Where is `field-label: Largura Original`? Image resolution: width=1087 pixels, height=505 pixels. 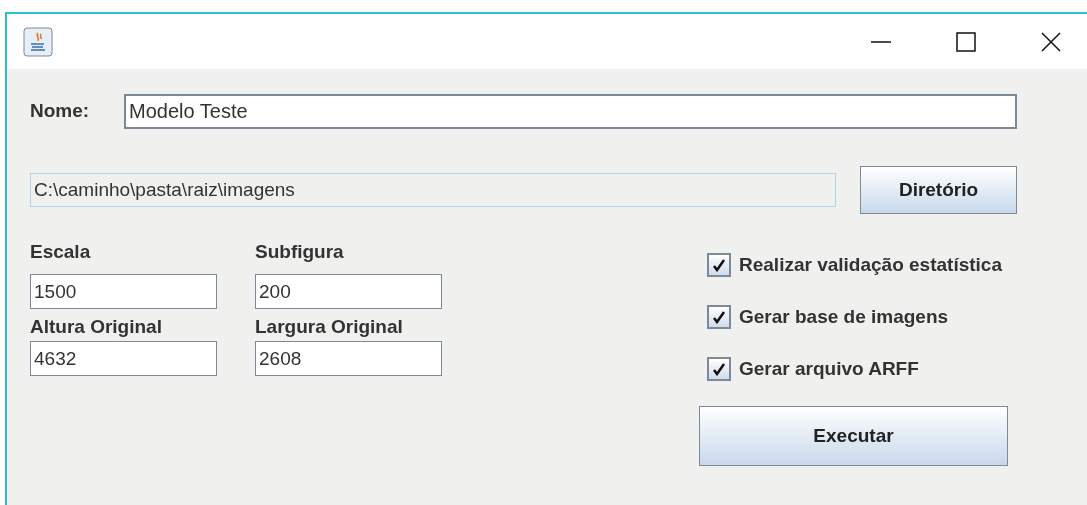 field-label: Largura Original is located at coordinates (329, 327).